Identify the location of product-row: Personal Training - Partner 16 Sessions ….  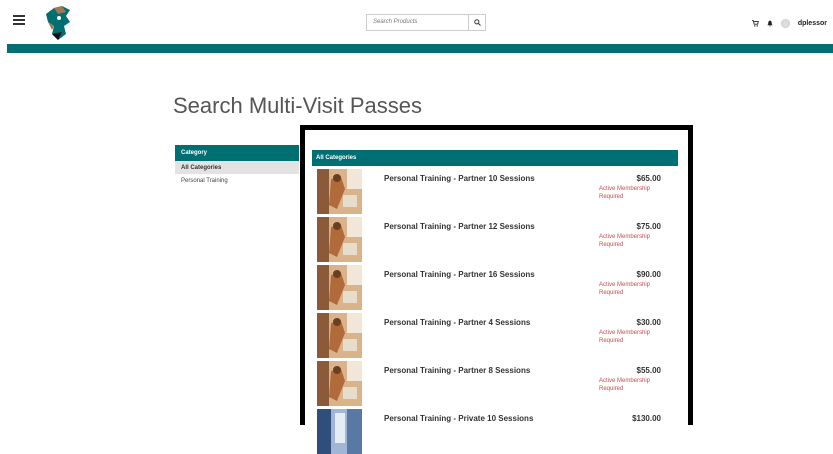
(495, 286).